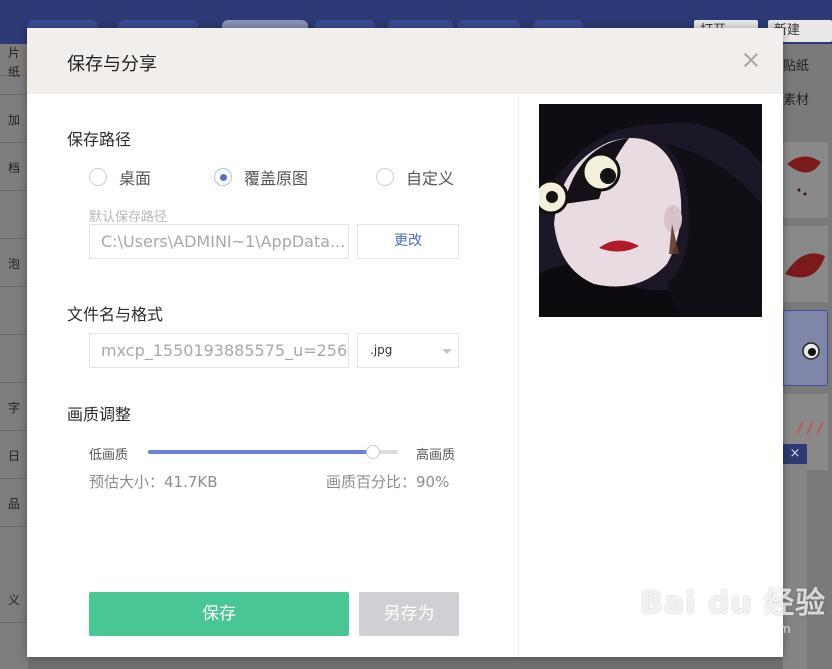 Image resolution: width=832 pixels, height=669 pixels. What do you see at coordinates (518, 375) in the screenshot?
I see `dialog-divider` at bounding box center [518, 375].